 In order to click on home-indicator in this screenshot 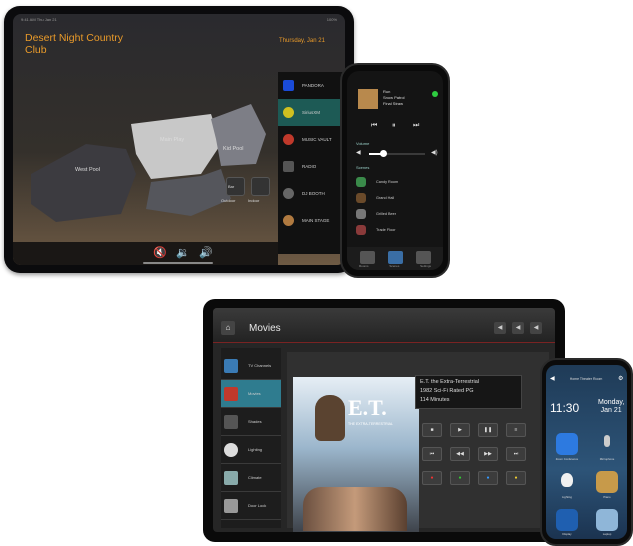, I will do `click(178, 263)`.